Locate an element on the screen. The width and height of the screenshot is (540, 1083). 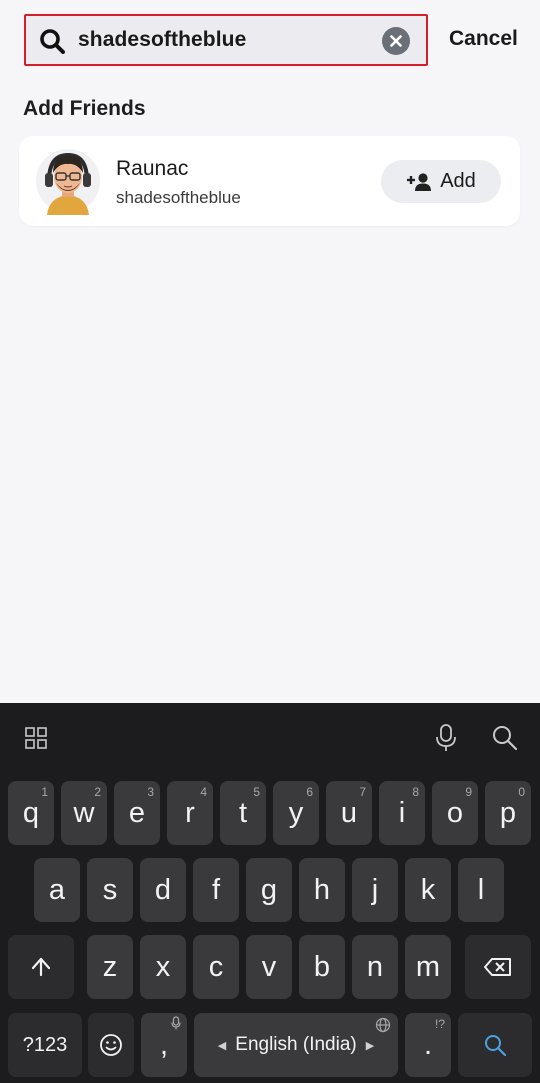
key-hint: 9 is located at coordinates (468, 792).